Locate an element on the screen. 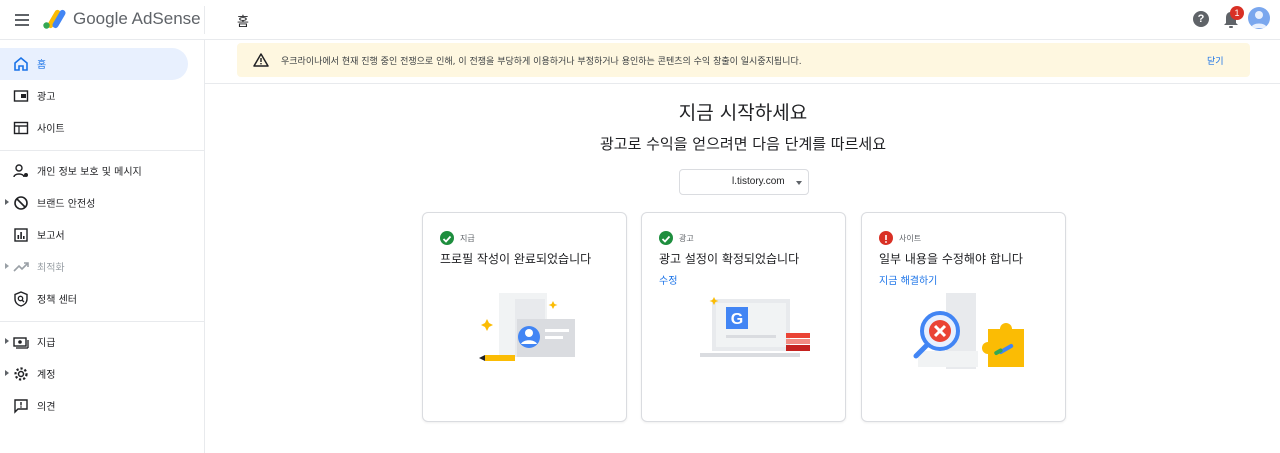  page-heading: 지금 시작하세요 is located at coordinates (743, 113).